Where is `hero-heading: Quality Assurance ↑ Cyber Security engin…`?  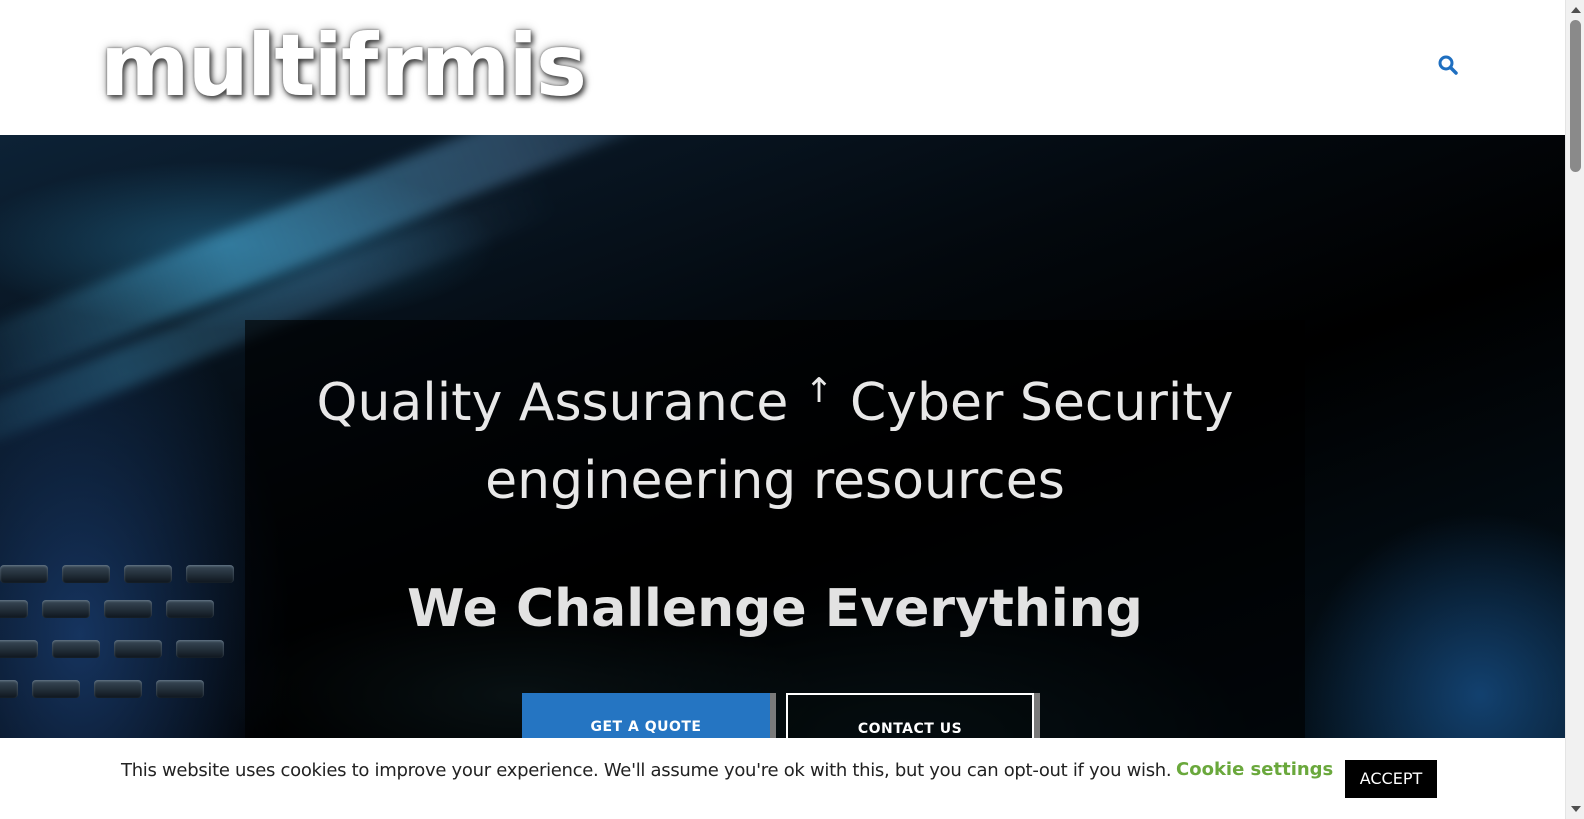 hero-heading: Quality Assurance ↑ Cyber Security engin… is located at coordinates (775, 436).